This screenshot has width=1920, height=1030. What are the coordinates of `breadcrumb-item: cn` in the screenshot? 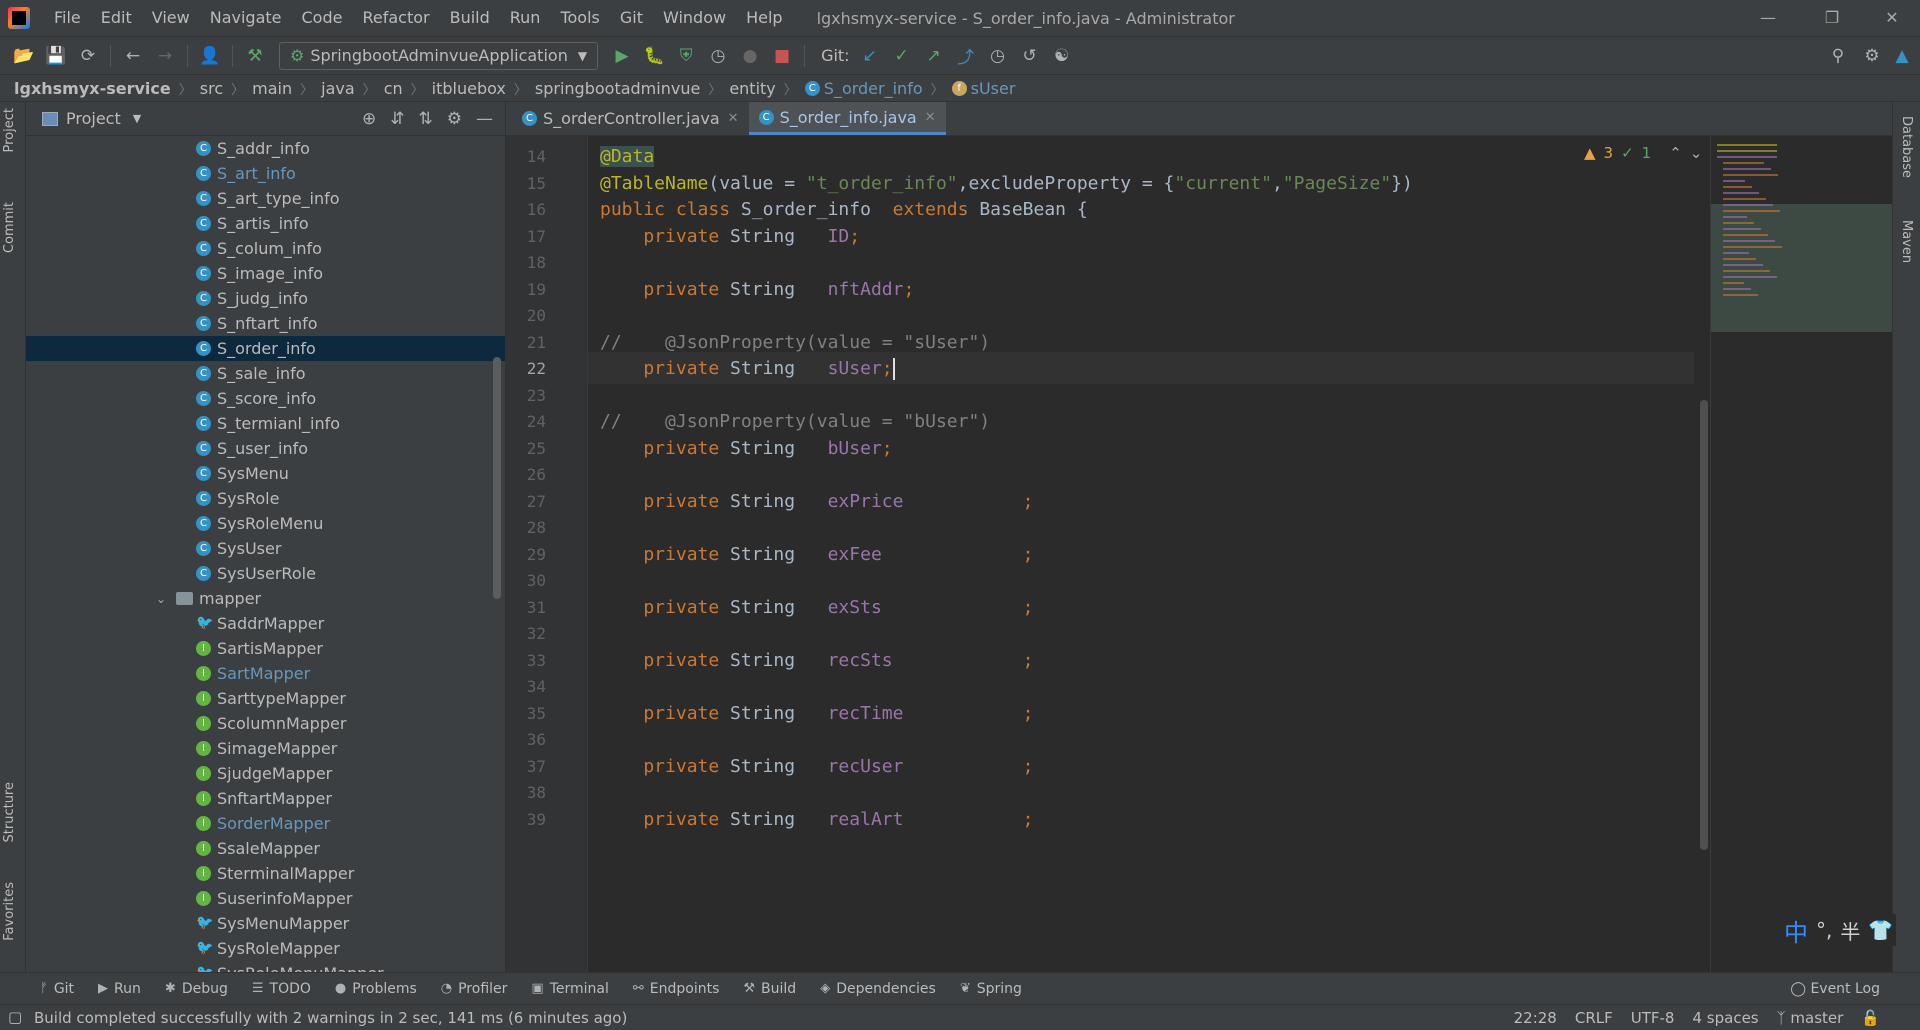 It's located at (393, 88).